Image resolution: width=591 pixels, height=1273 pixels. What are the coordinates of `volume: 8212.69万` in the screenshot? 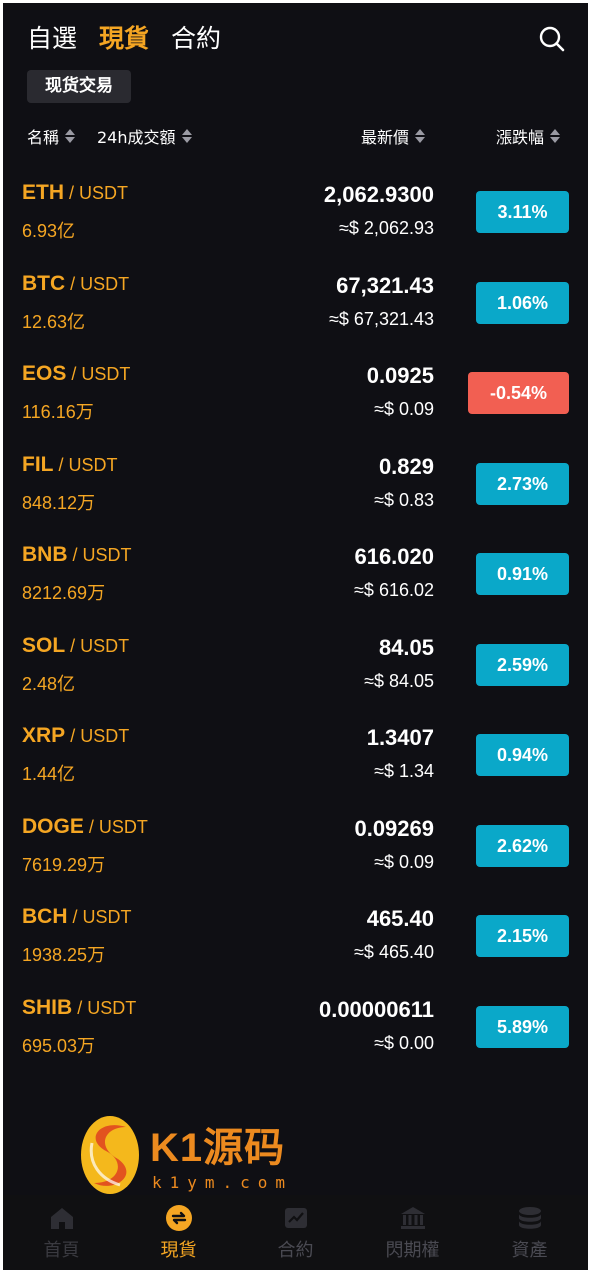 It's located at (64, 593).